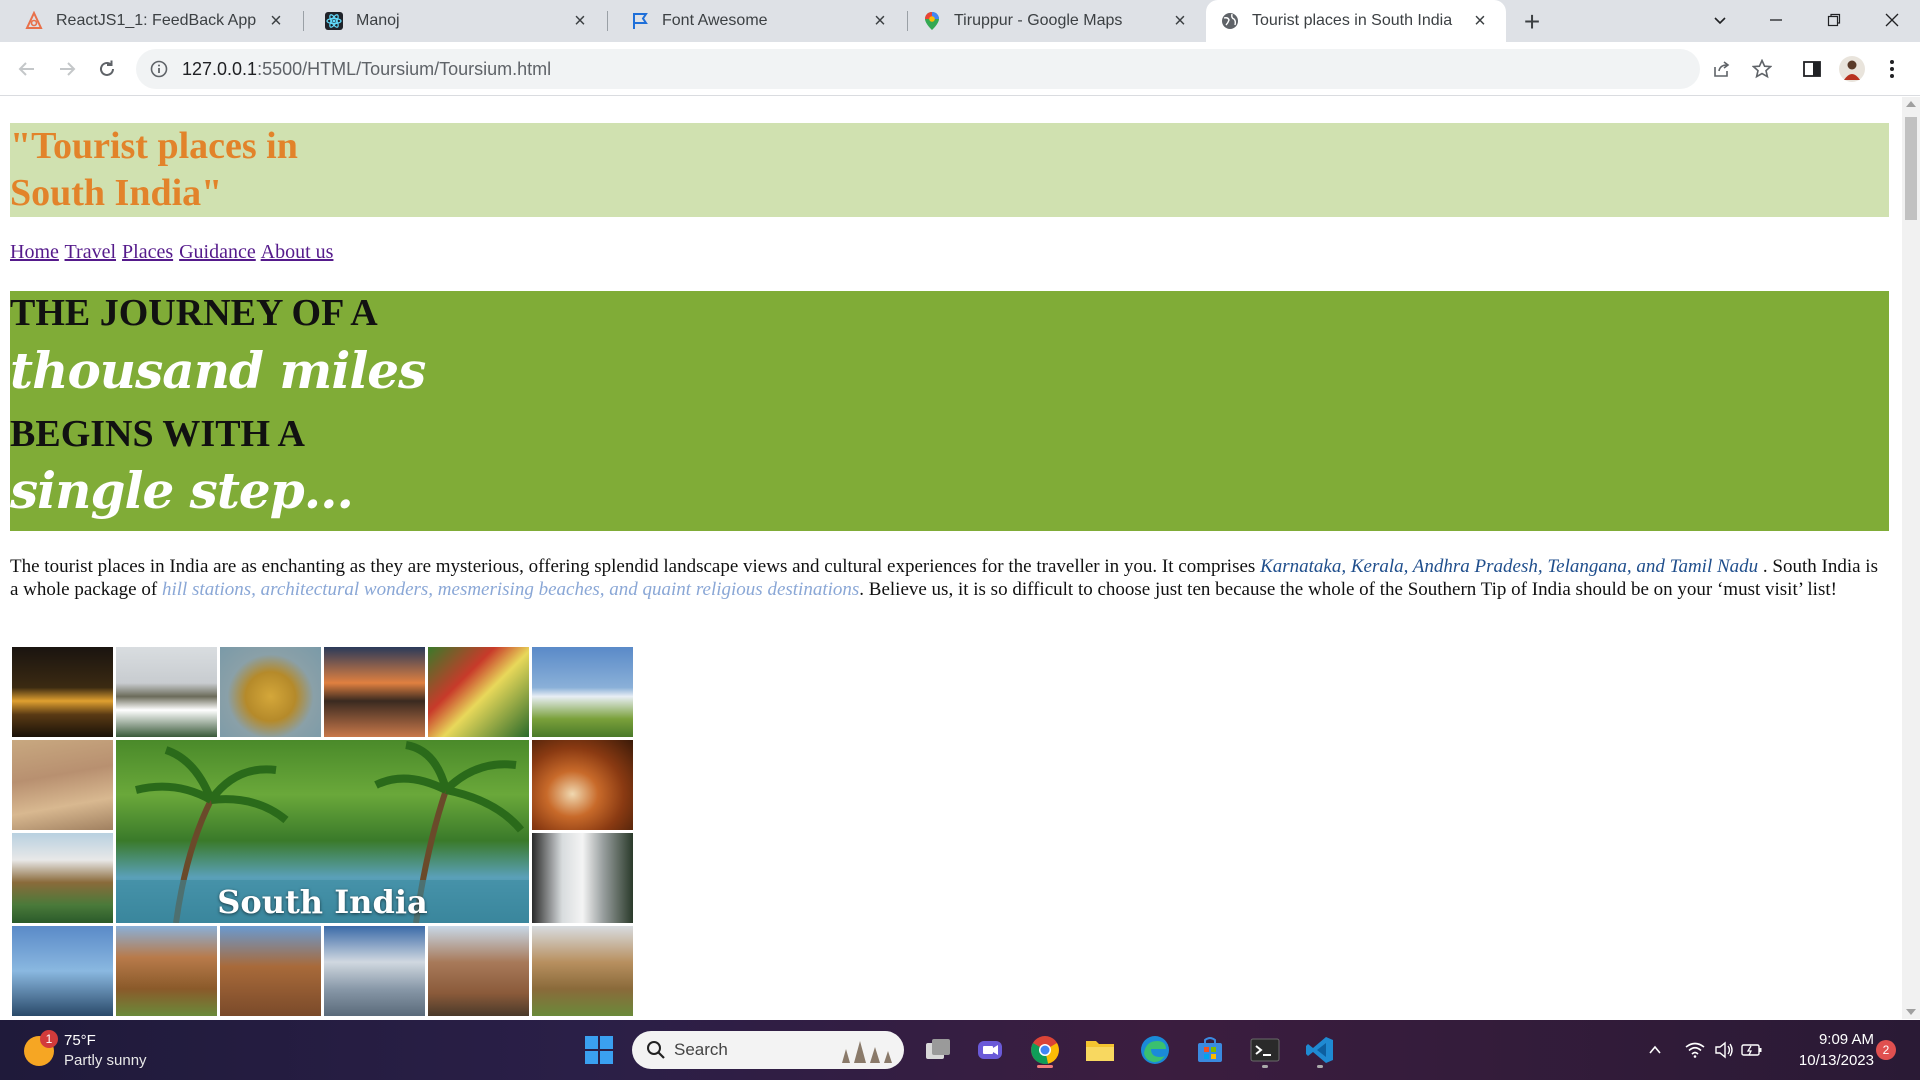  I want to click on restore-icon, so click(1834, 20).